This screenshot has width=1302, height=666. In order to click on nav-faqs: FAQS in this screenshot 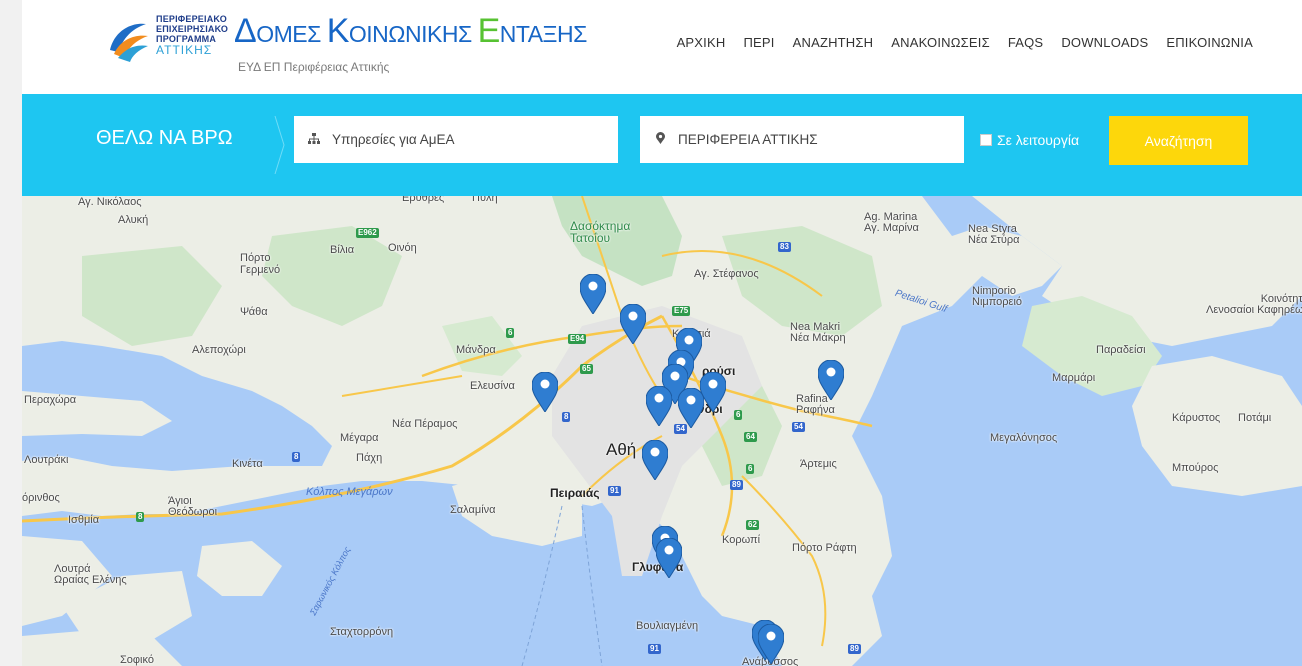, I will do `click(1025, 42)`.